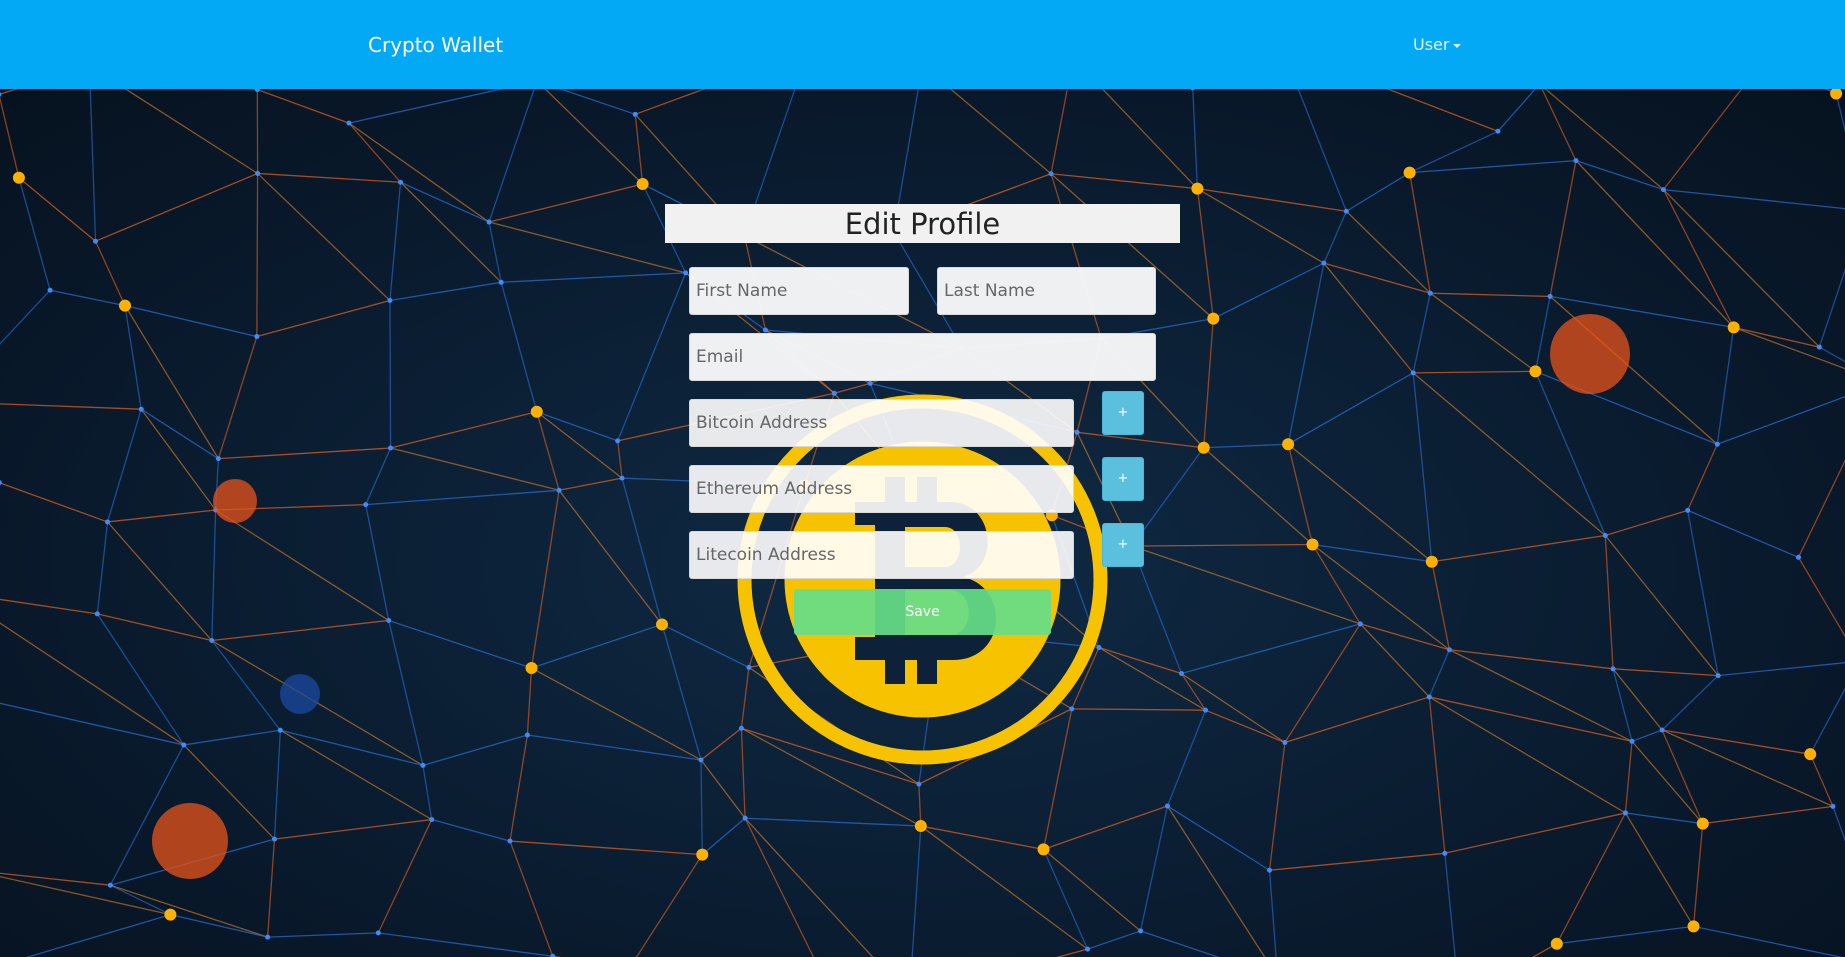 The image size is (1845, 957). What do you see at coordinates (922, 223) in the screenshot?
I see `edit-profile-title: Edit Profile` at bounding box center [922, 223].